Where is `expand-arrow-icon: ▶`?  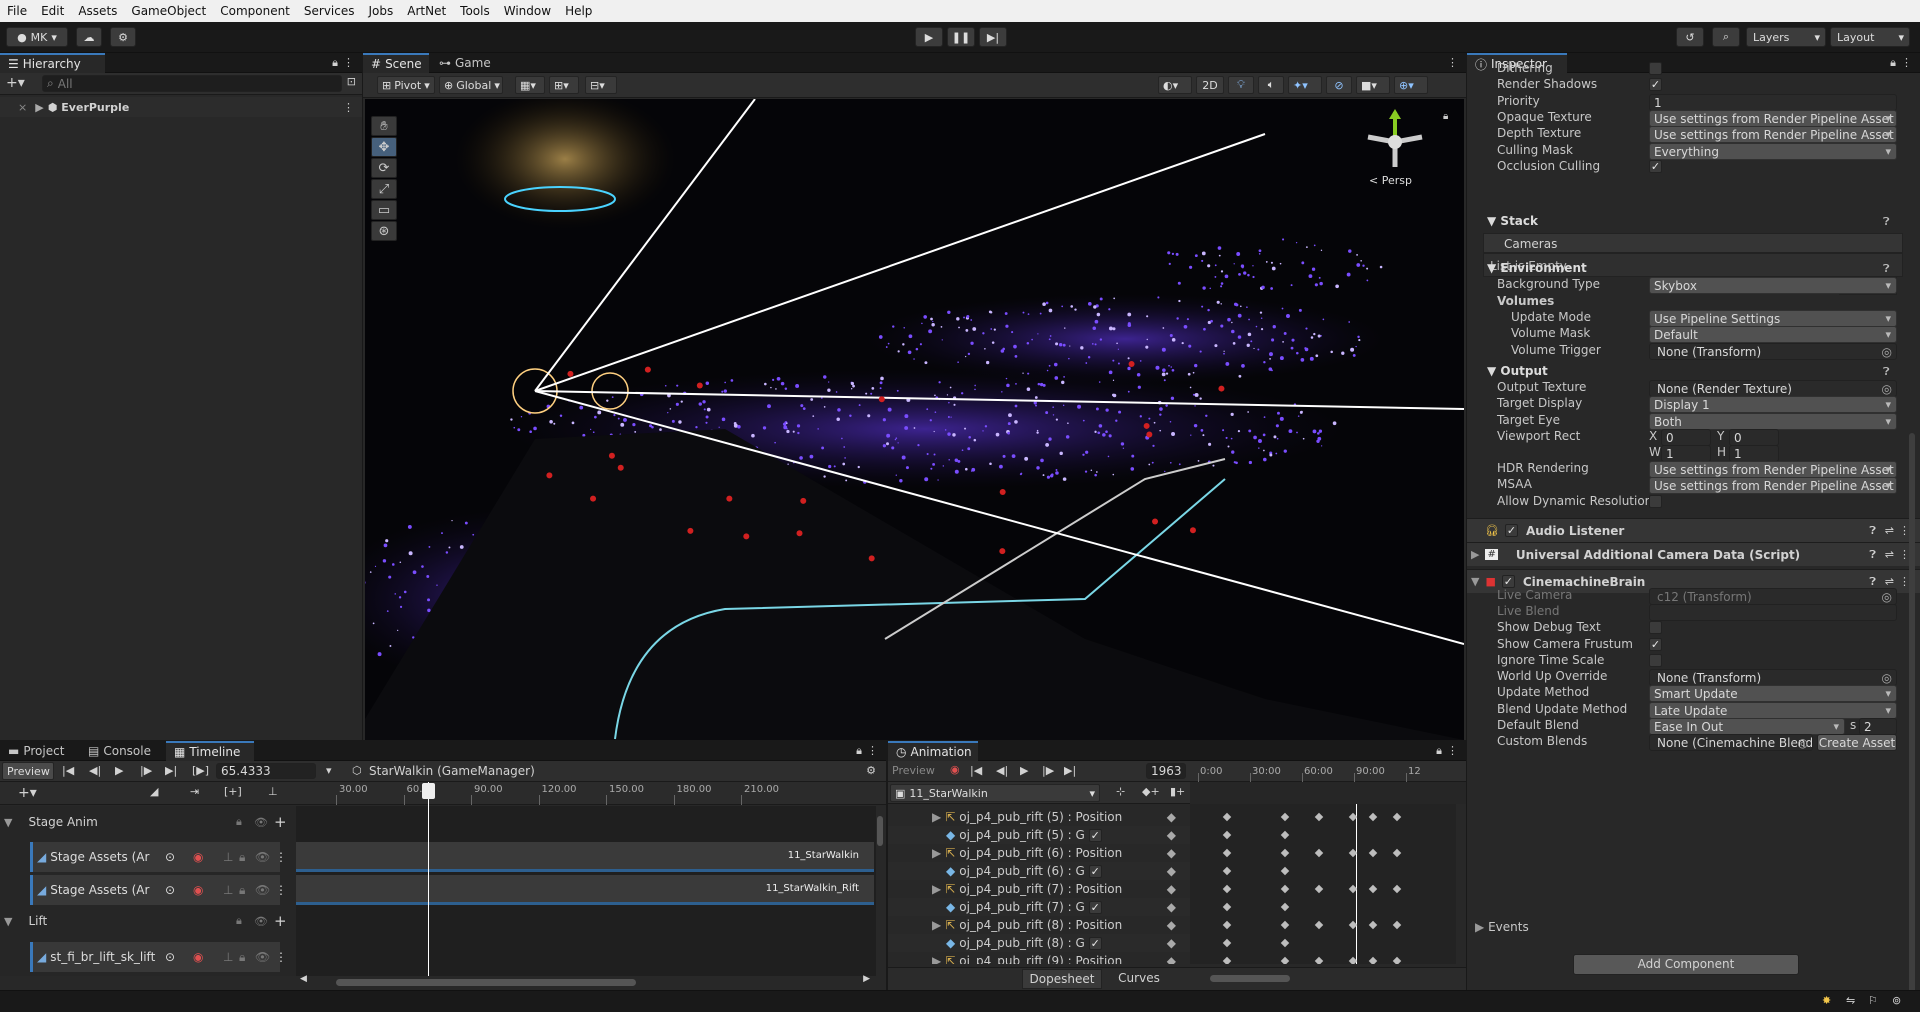 expand-arrow-icon: ▶ is located at coordinates (39, 107).